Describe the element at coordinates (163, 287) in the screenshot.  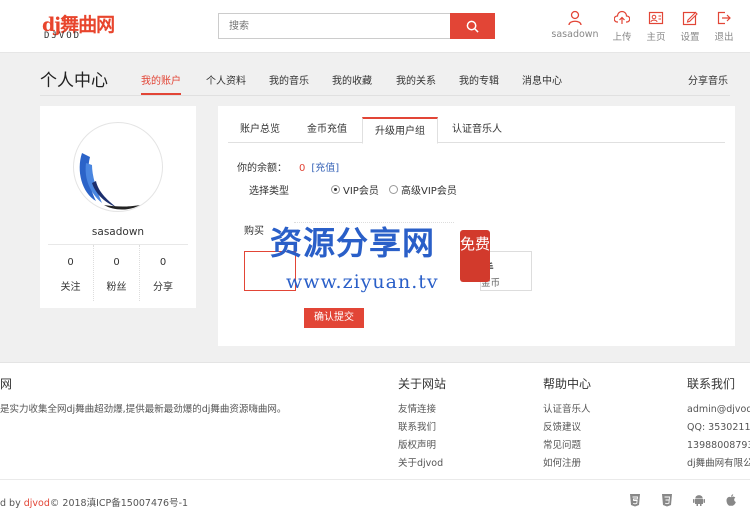
I see `stat-shares-label: 分享` at that location.